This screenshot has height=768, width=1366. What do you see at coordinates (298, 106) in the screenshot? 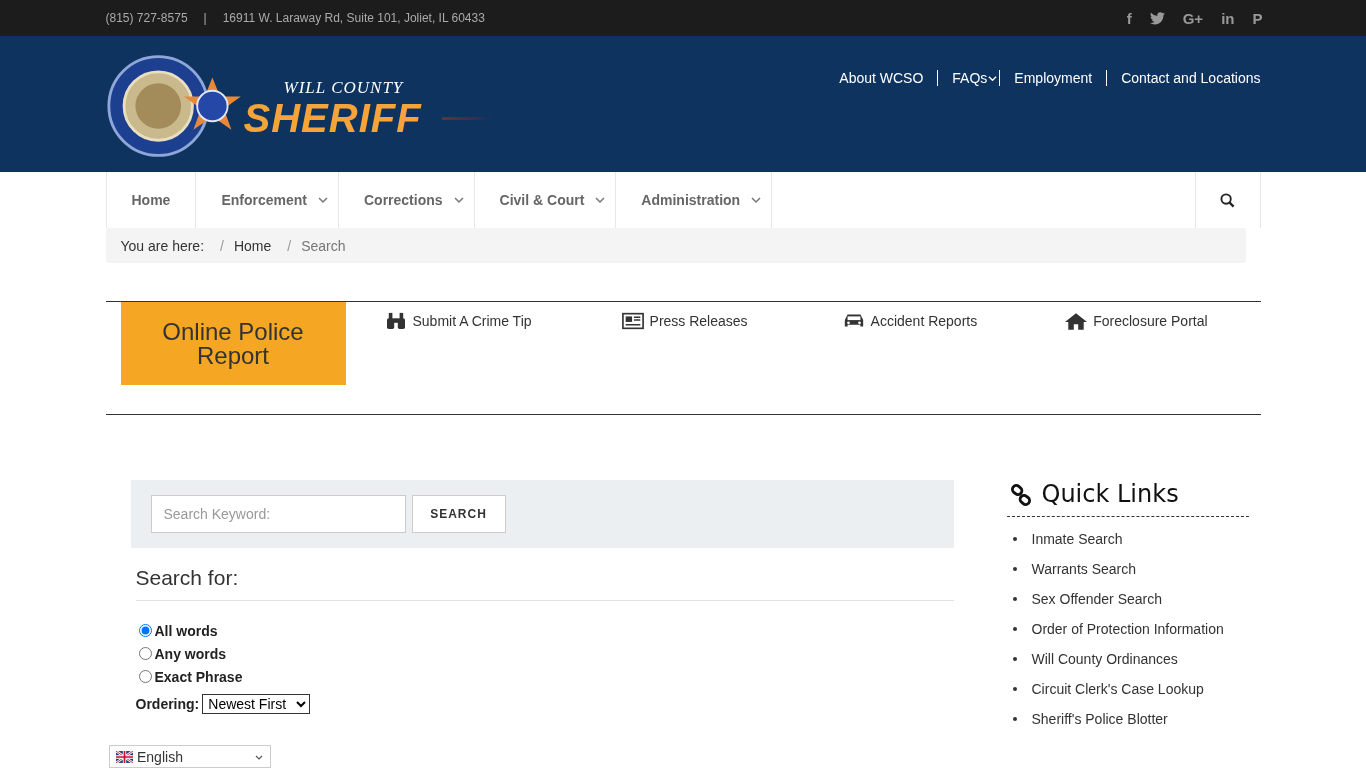
I see `logo: WILL COUNTY SHERIFF` at bounding box center [298, 106].